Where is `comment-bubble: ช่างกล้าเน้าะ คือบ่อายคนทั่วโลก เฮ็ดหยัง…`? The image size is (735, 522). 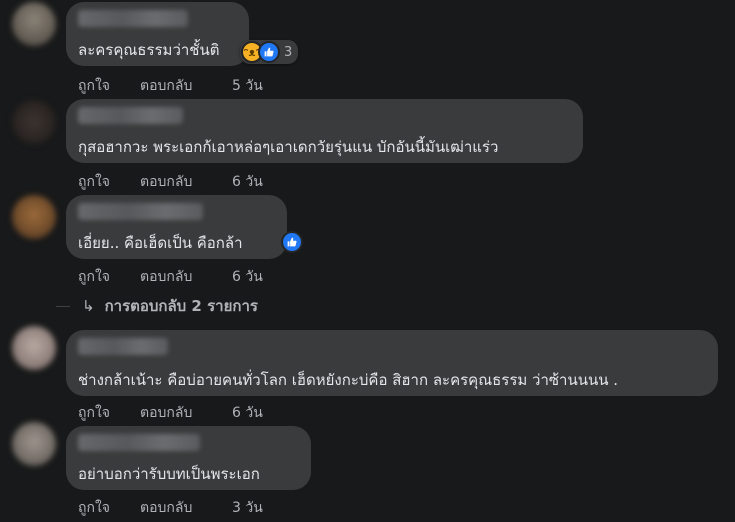
comment-bubble: ช่างกล้าเน้าะ คือบ่อายคนทั่วโลก เฮ็ดหยัง… is located at coordinates (392, 363).